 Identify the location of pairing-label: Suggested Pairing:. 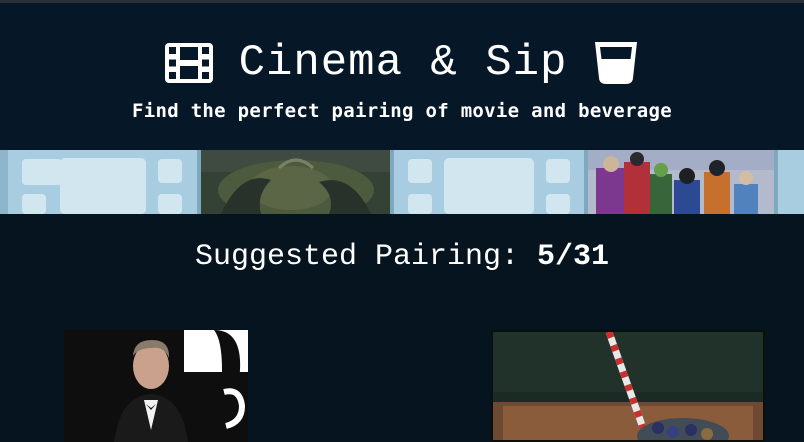
(357, 257).